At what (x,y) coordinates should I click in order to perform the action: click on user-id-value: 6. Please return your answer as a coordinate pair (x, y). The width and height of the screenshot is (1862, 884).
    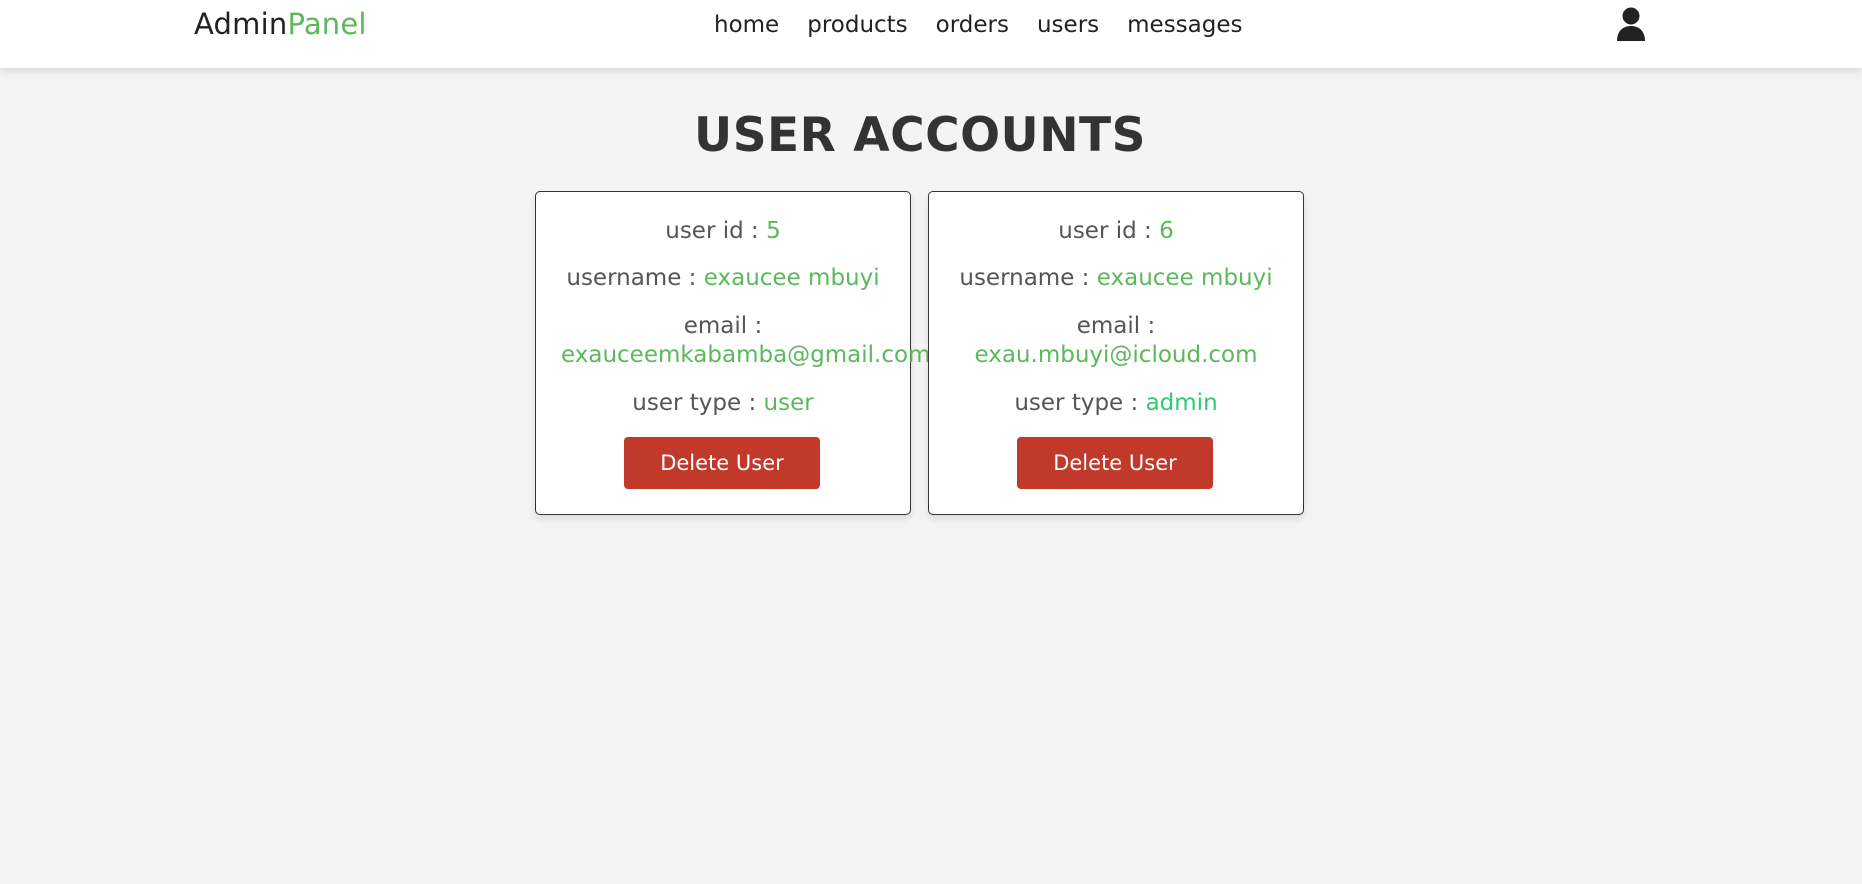
    Looking at the image, I should click on (1166, 231).